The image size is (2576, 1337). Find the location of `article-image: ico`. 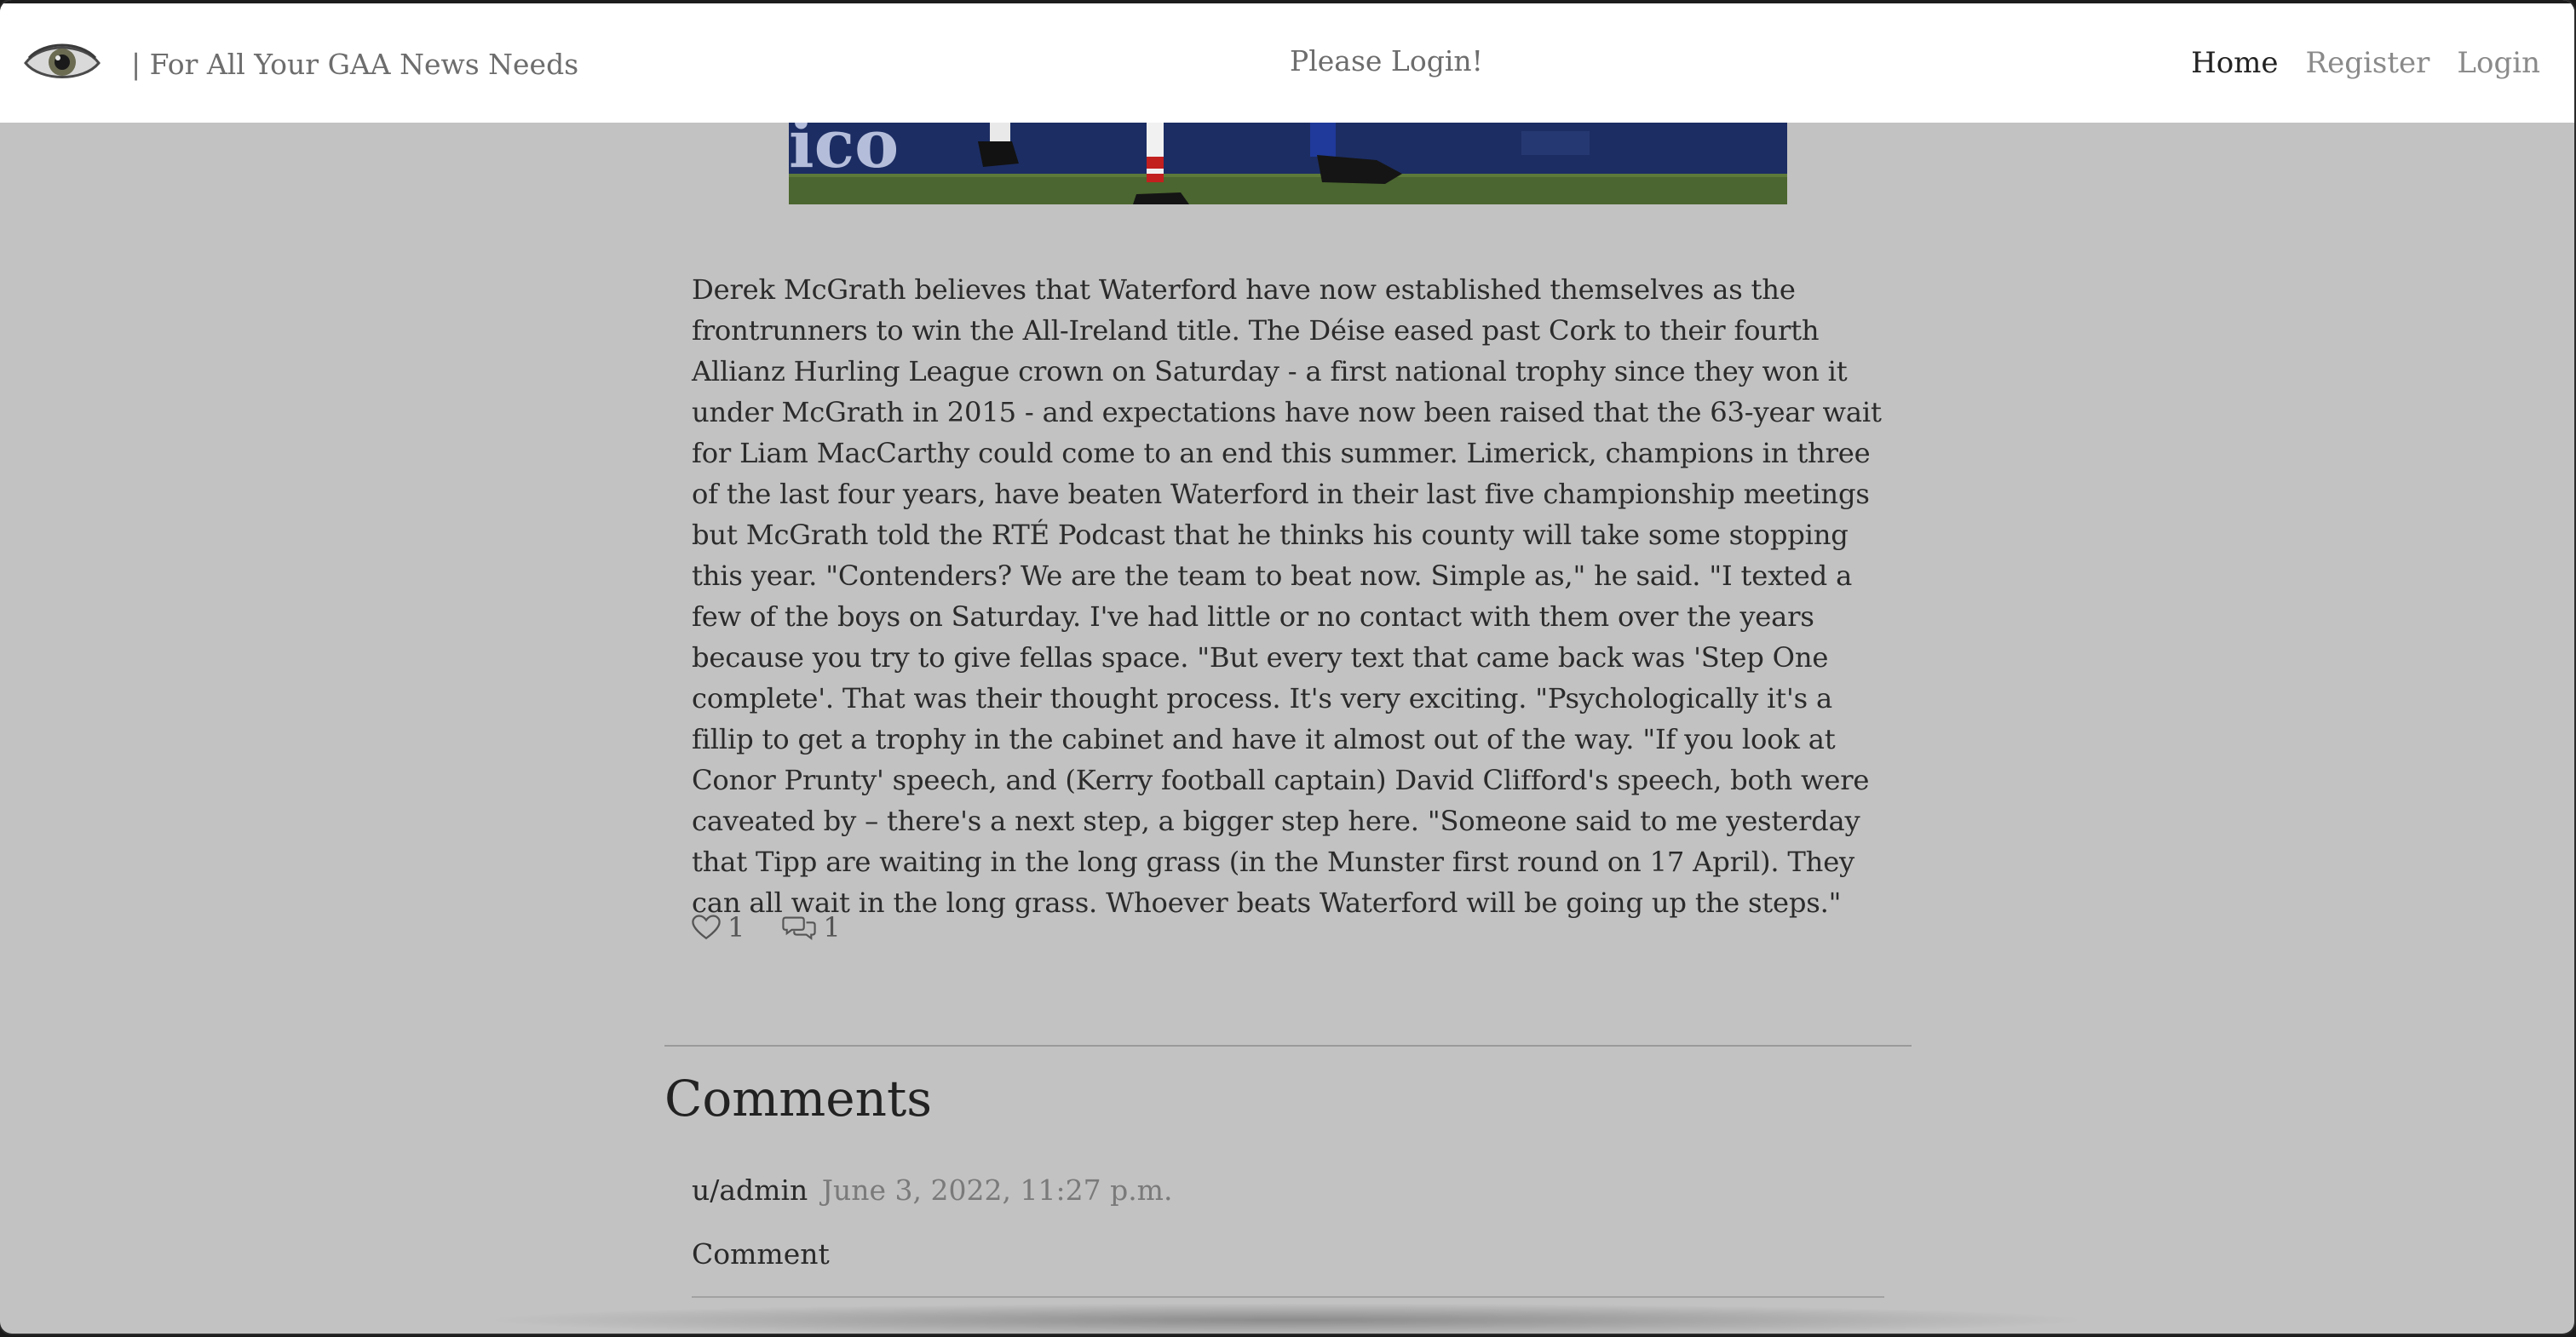

article-image: ico is located at coordinates (1288, 164).